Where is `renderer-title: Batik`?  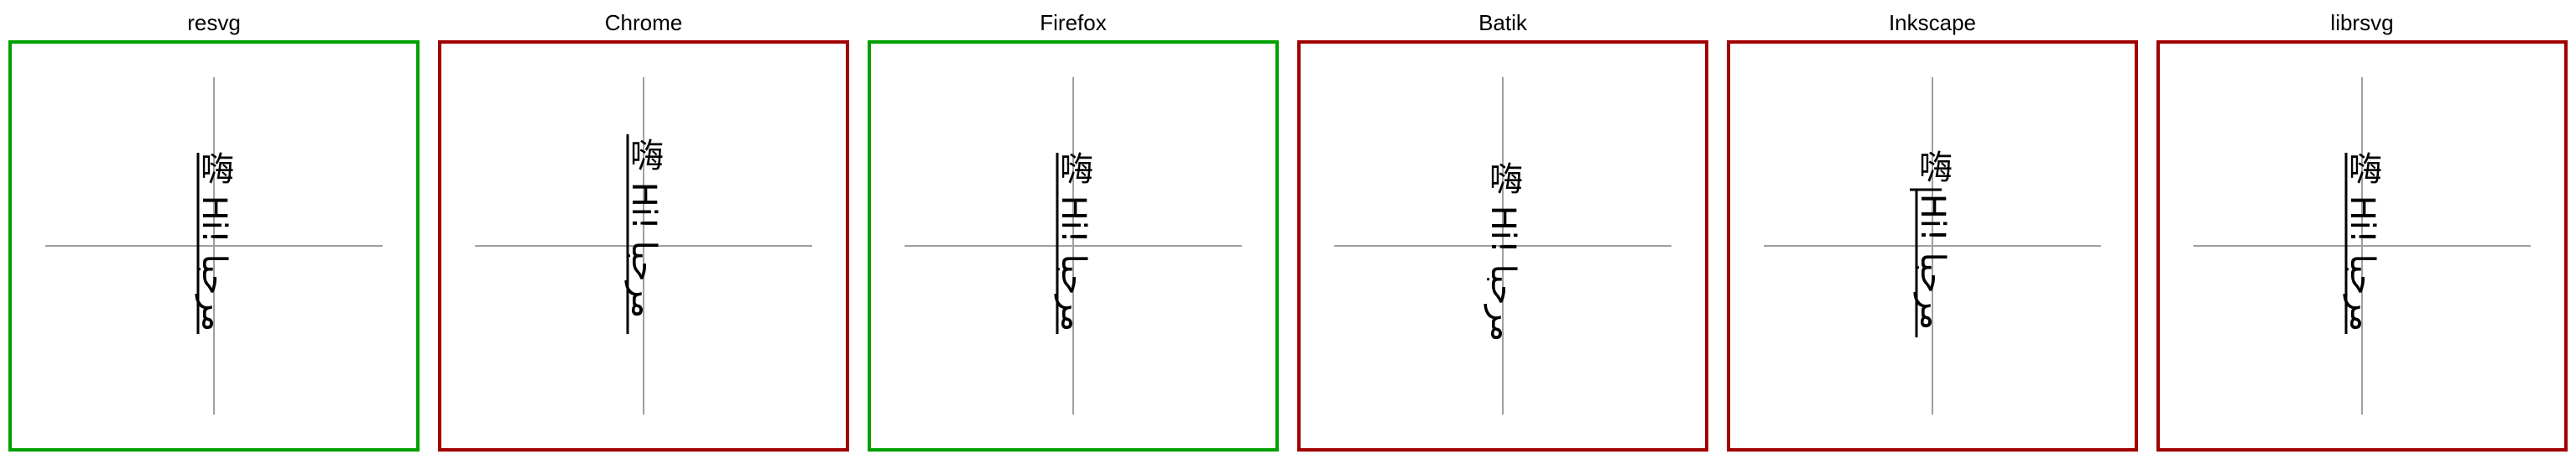 renderer-title: Batik is located at coordinates (1502, 22).